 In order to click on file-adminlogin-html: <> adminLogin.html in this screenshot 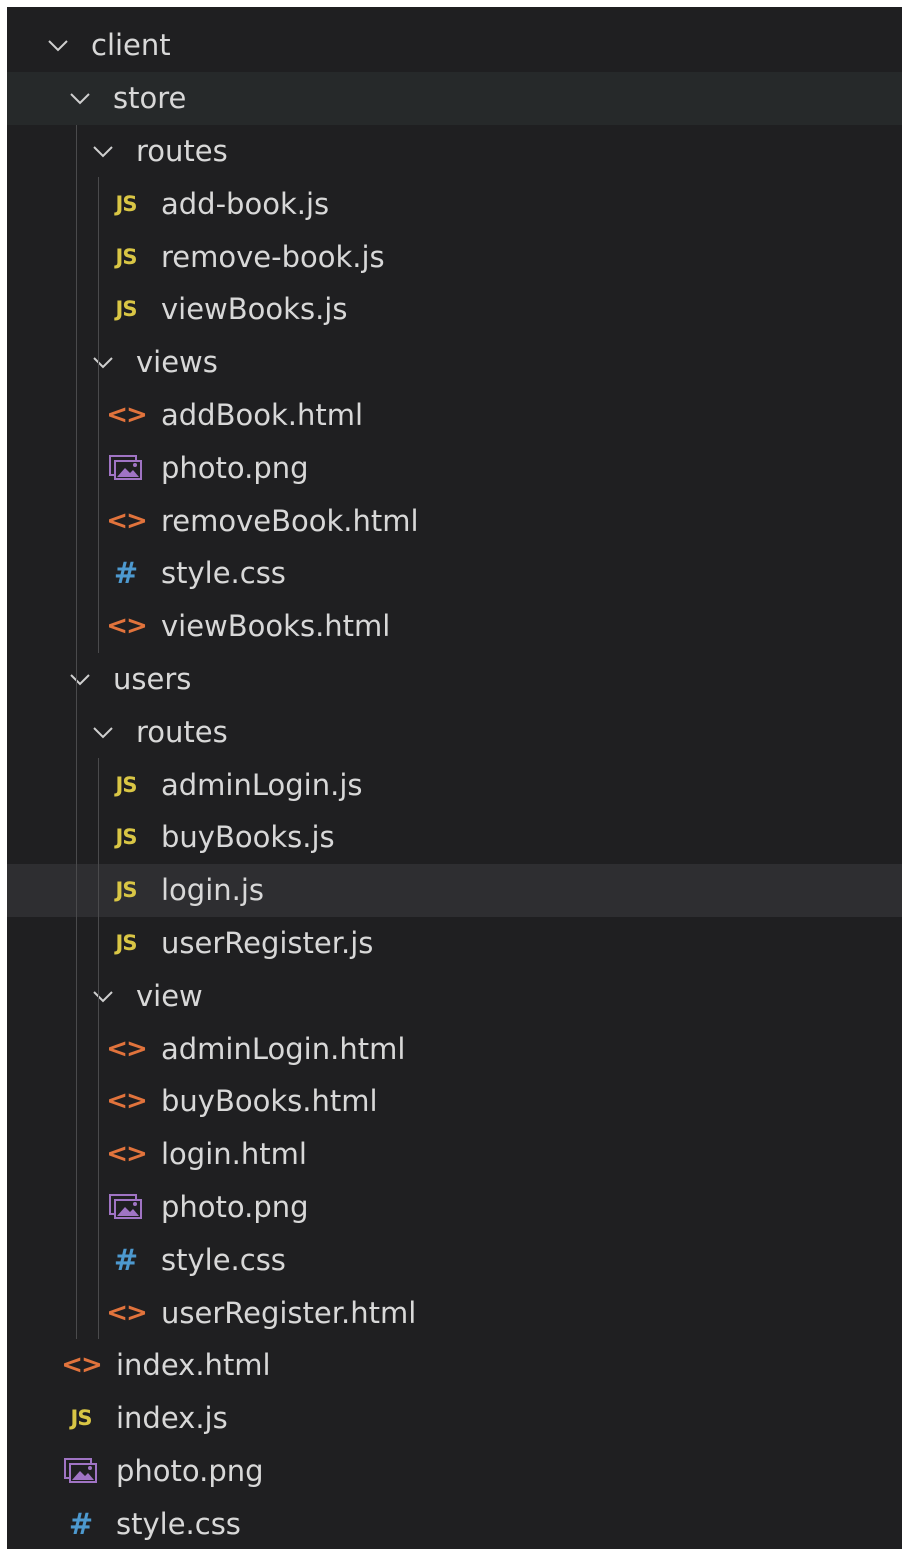, I will do `click(454, 1048)`.